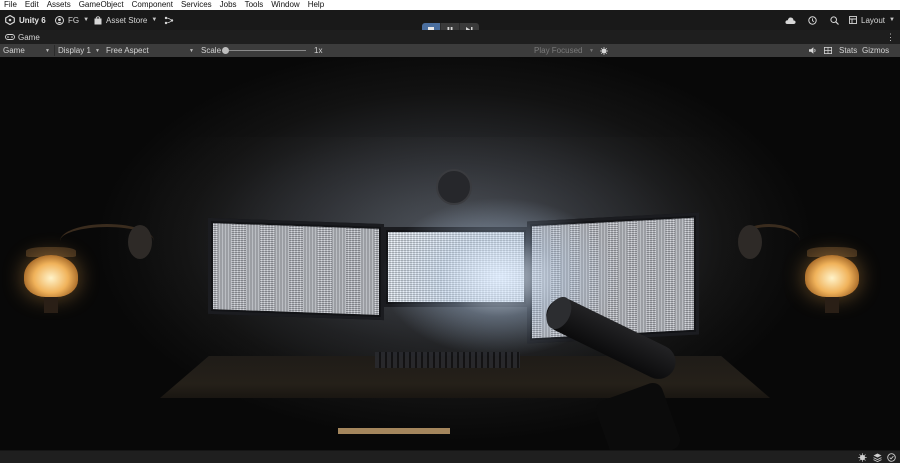 The height and width of the screenshot is (463, 900). I want to click on history-icon, so click(812, 20).